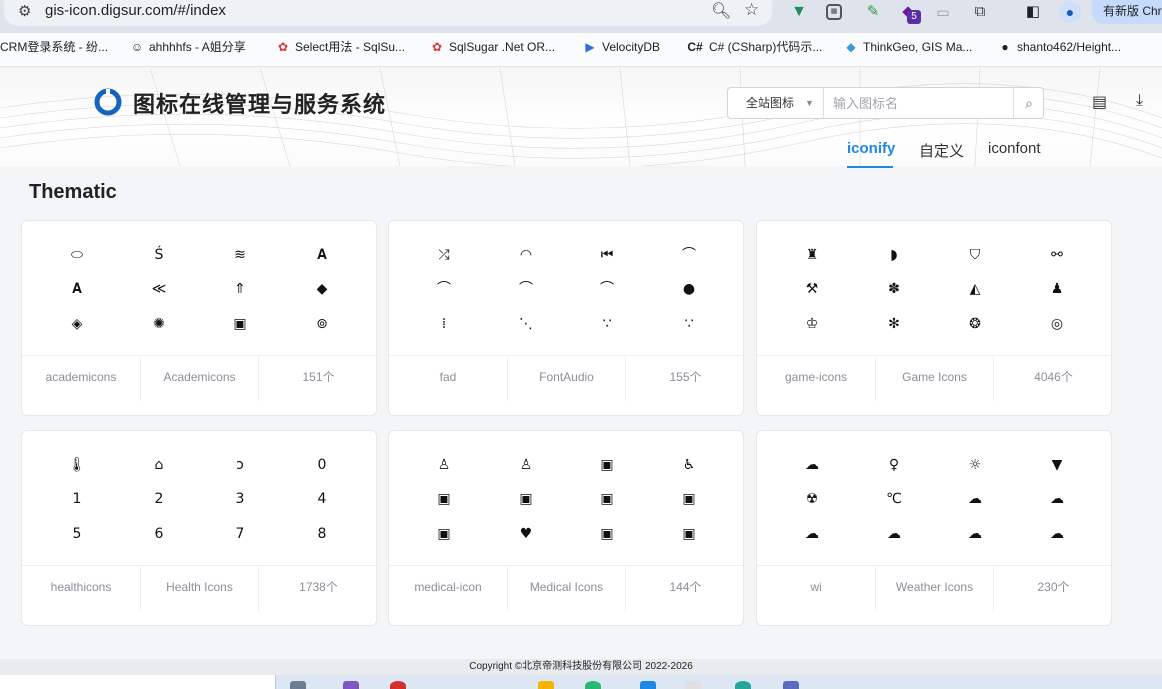 Image resolution: width=1162 pixels, height=689 pixels. What do you see at coordinates (941, 150) in the screenshot?
I see `tab-custom: 自定义` at bounding box center [941, 150].